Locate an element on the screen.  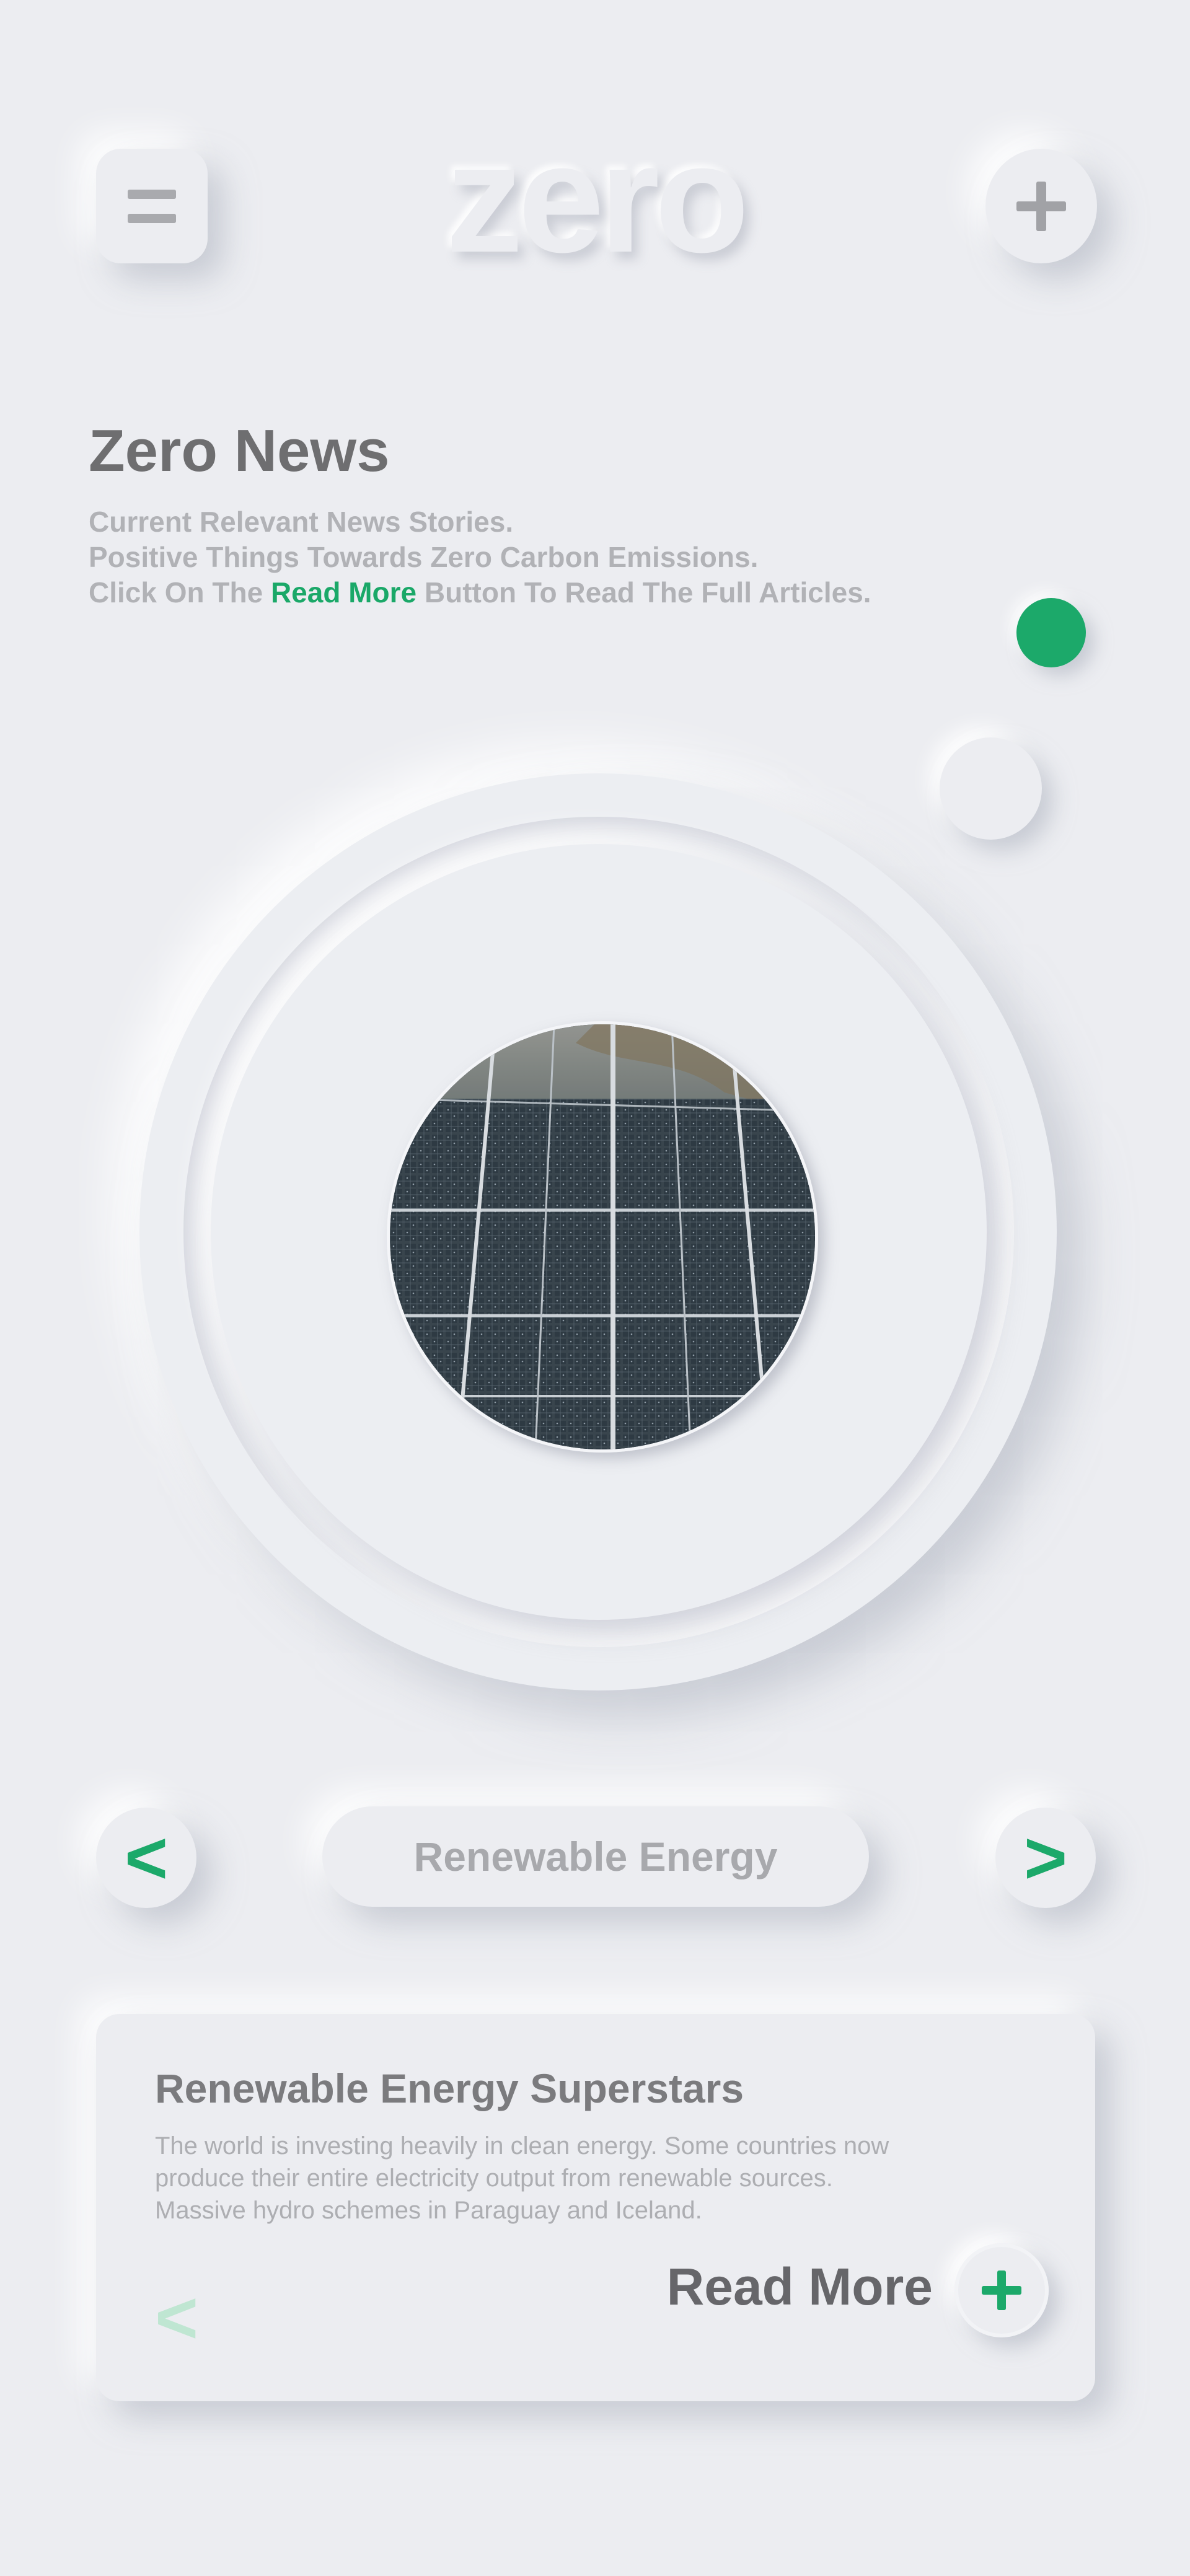
slide-indicator-active is located at coordinates (1051, 632).